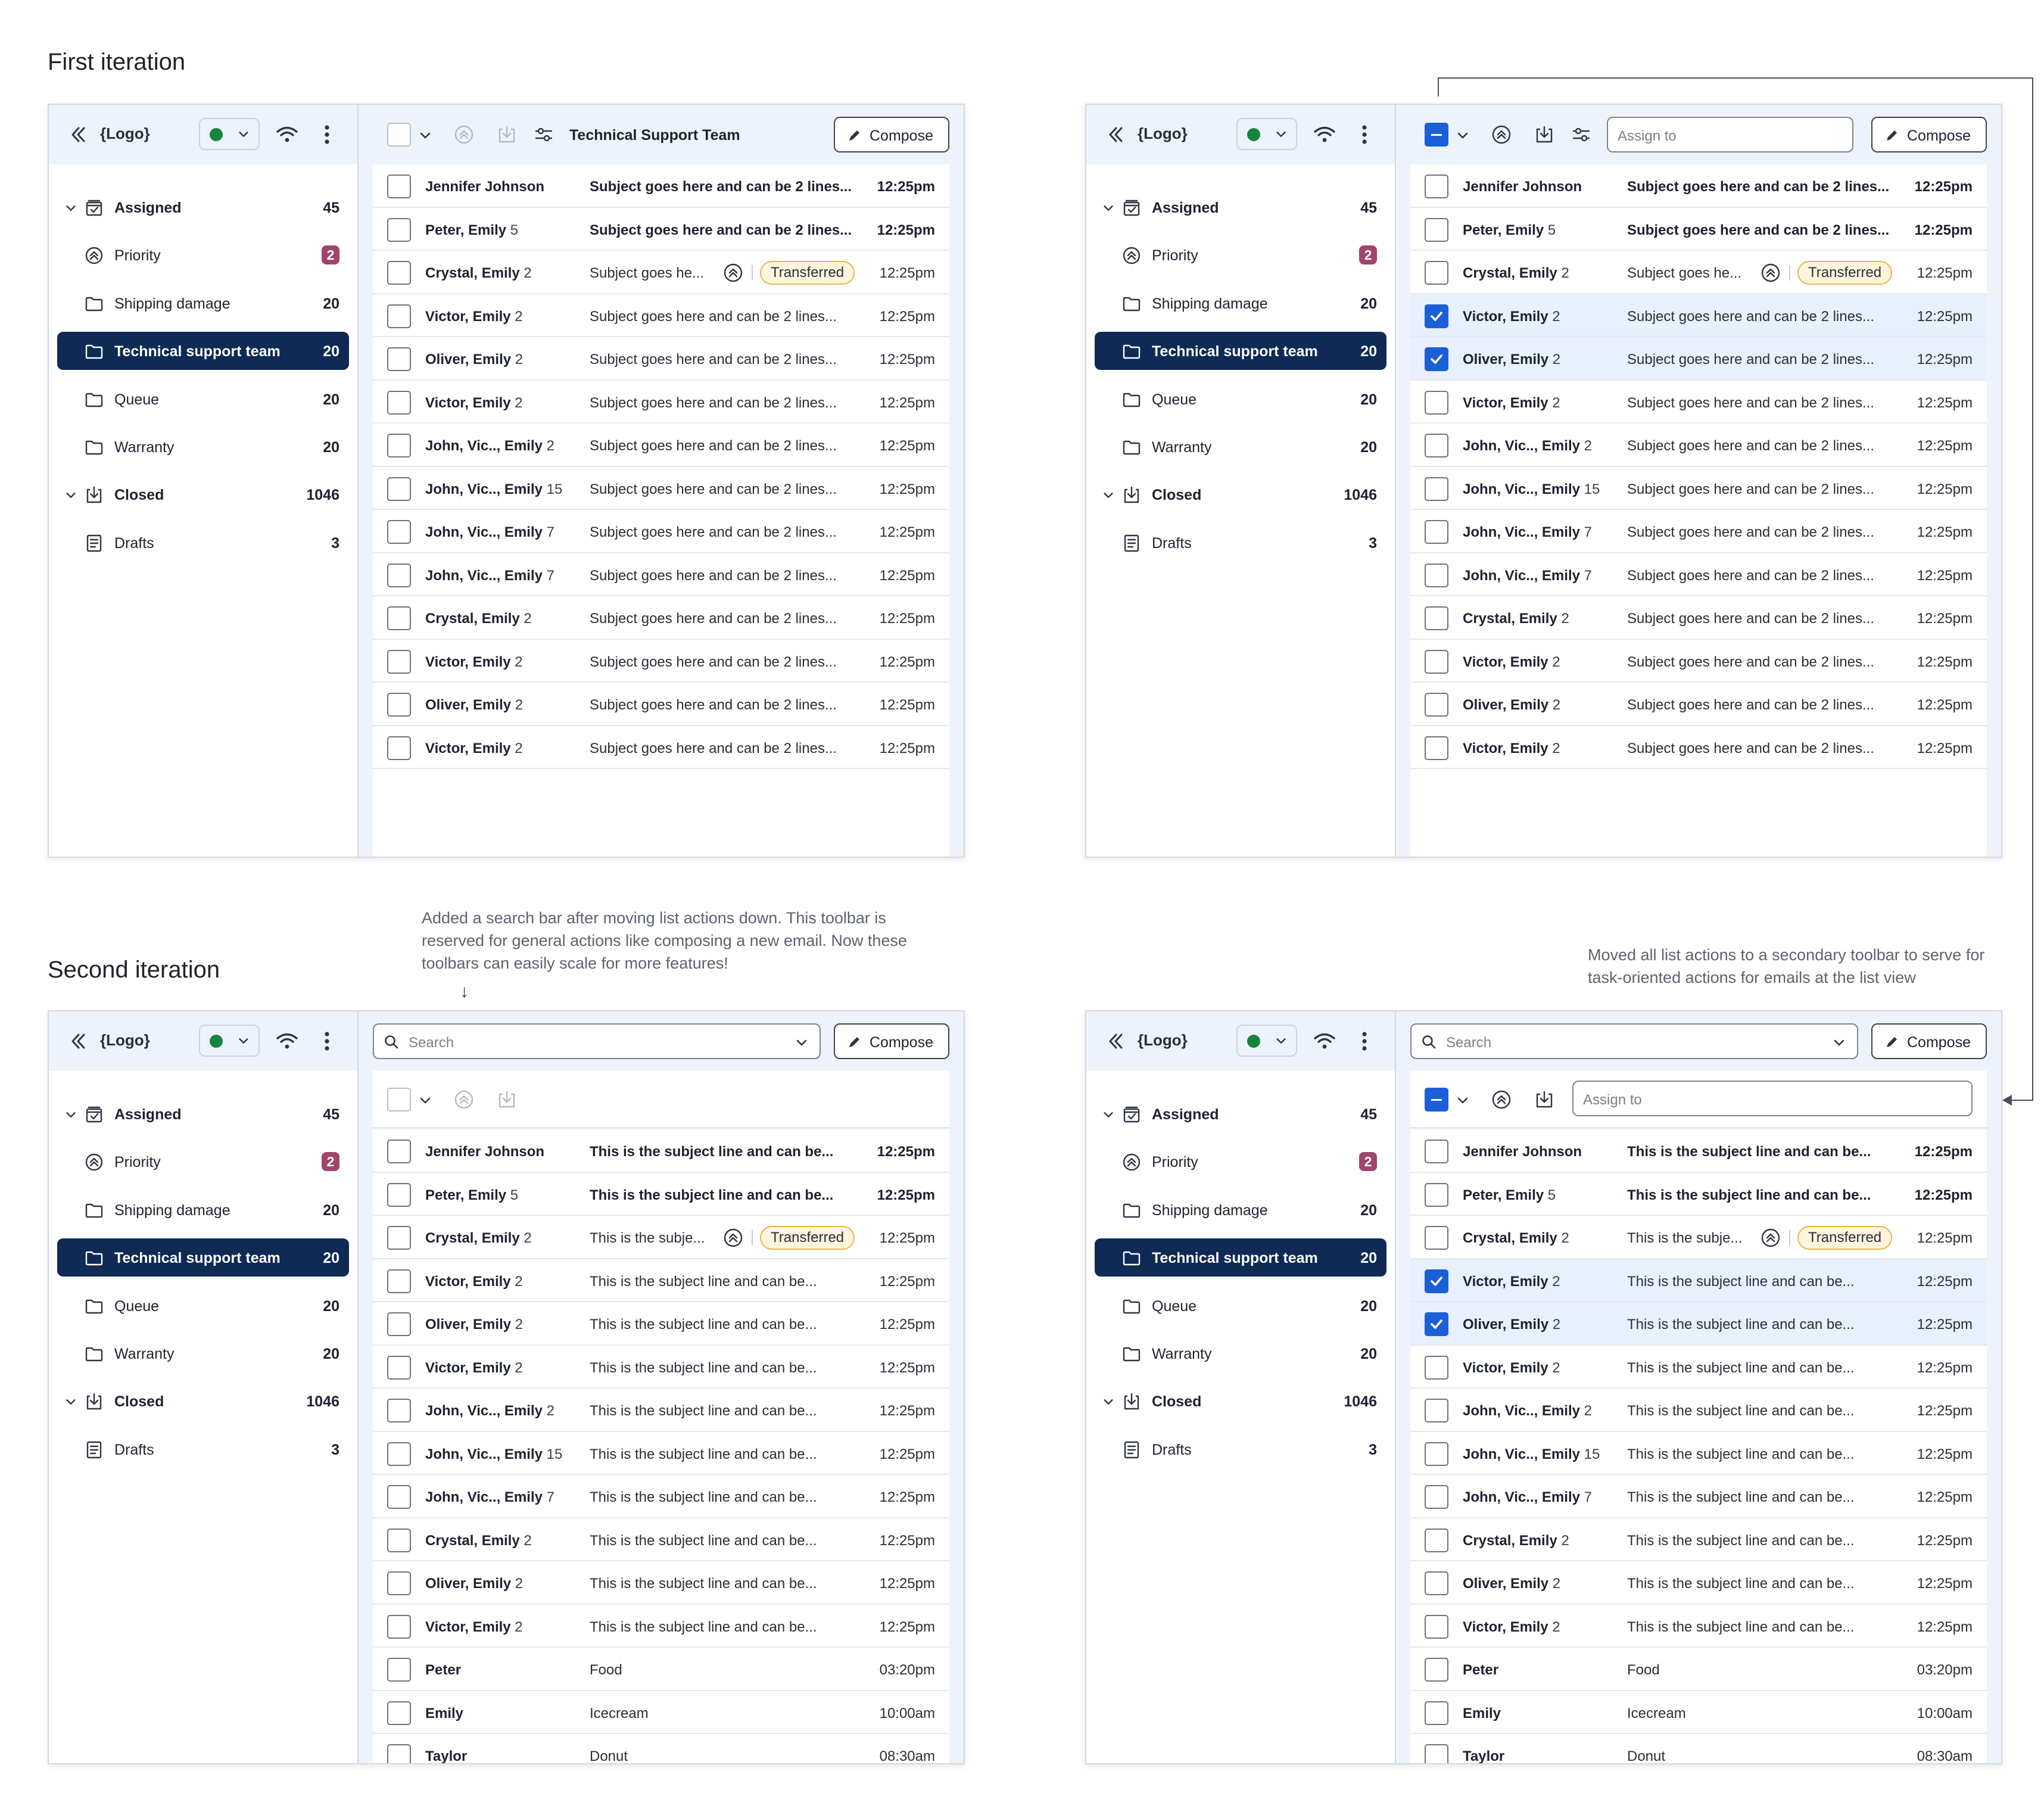  I want to click on sidebar-item-assigned: Assigned 45, so click(203, 207).